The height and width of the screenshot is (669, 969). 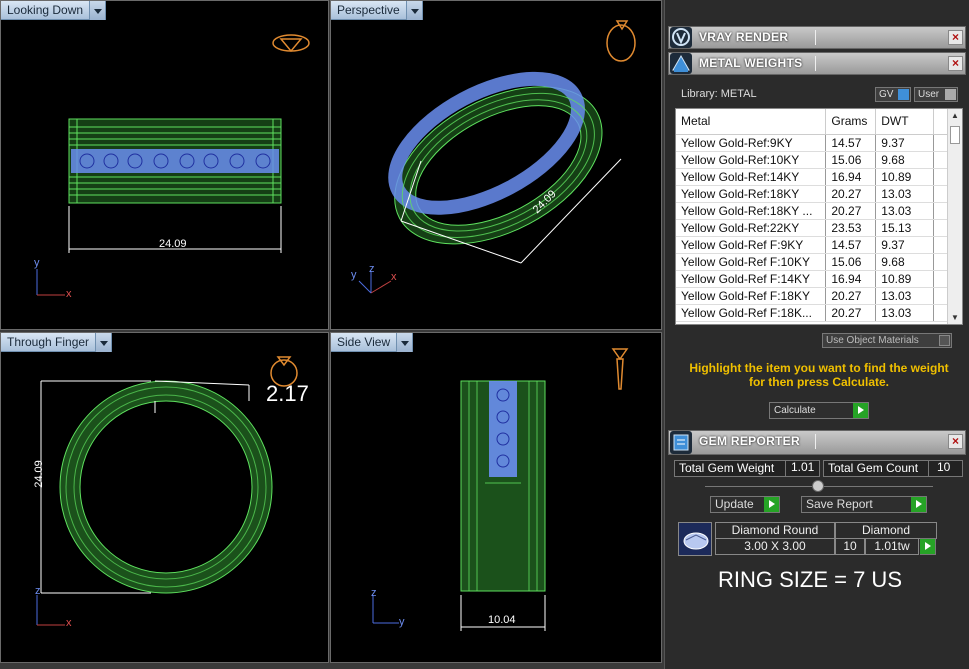 I want to click on scroll-thumb, so click(x=955, y=135).